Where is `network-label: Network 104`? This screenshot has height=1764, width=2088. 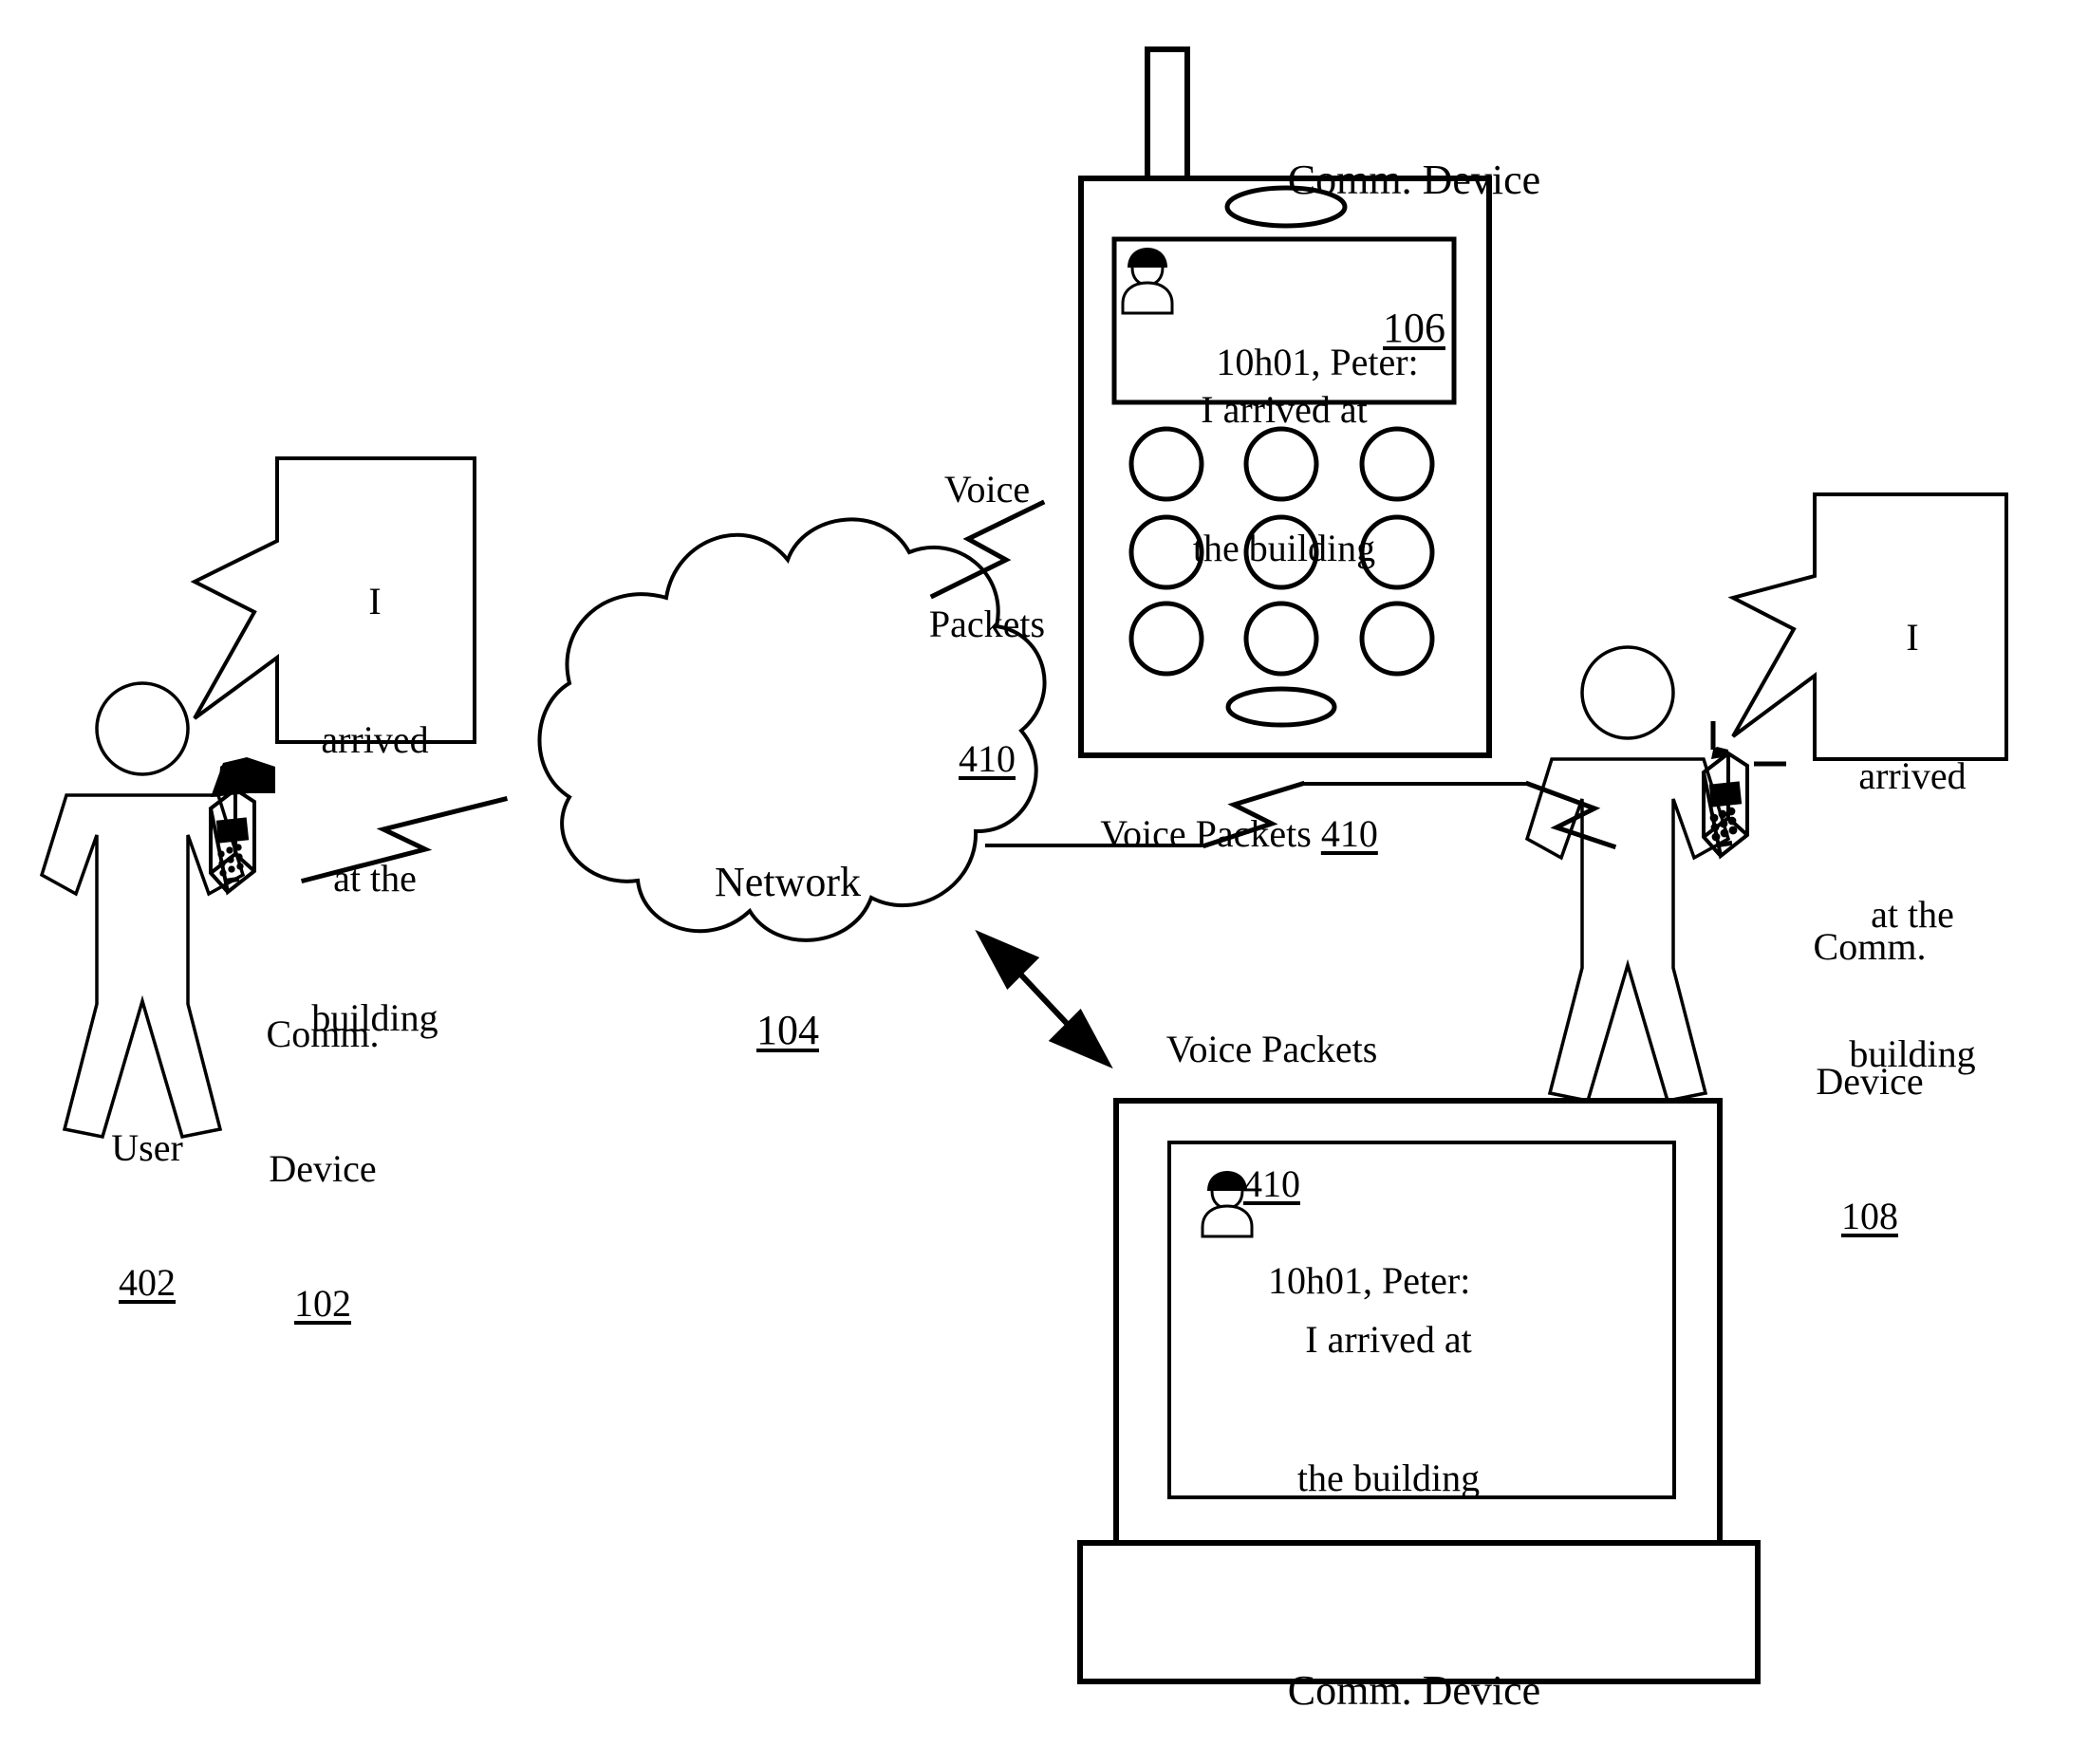
network-label: Network 104 is located at coordinates (787, 956).